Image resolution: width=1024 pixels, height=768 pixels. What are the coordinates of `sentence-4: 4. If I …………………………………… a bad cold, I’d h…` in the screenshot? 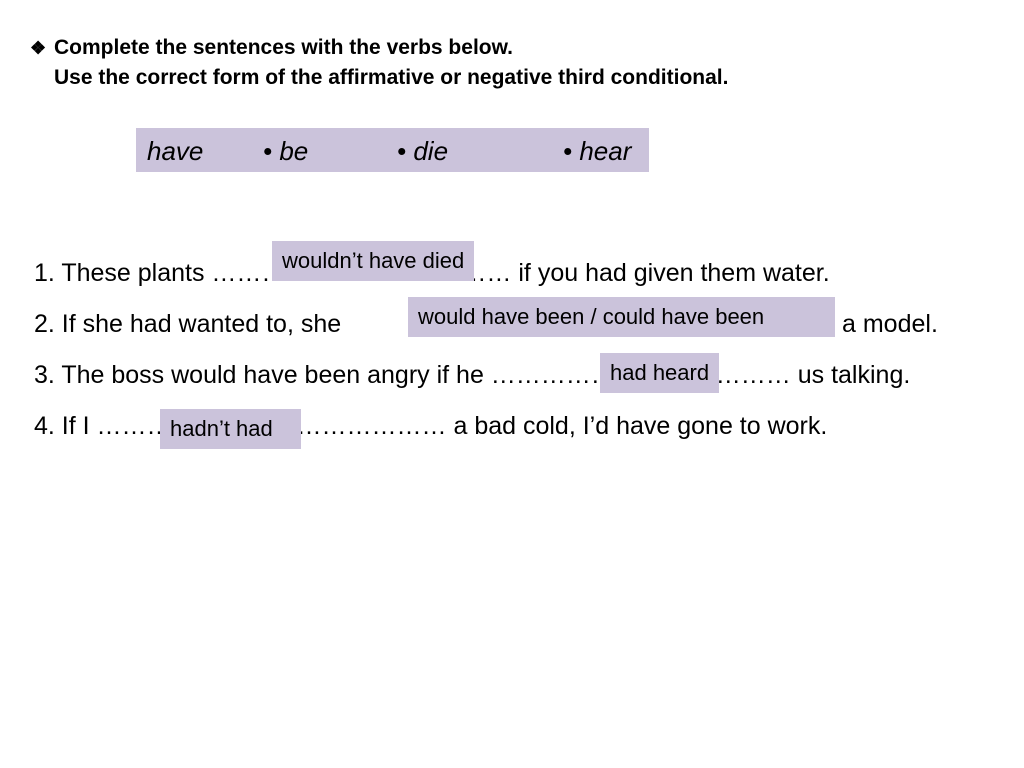 It's located at (431, 426).